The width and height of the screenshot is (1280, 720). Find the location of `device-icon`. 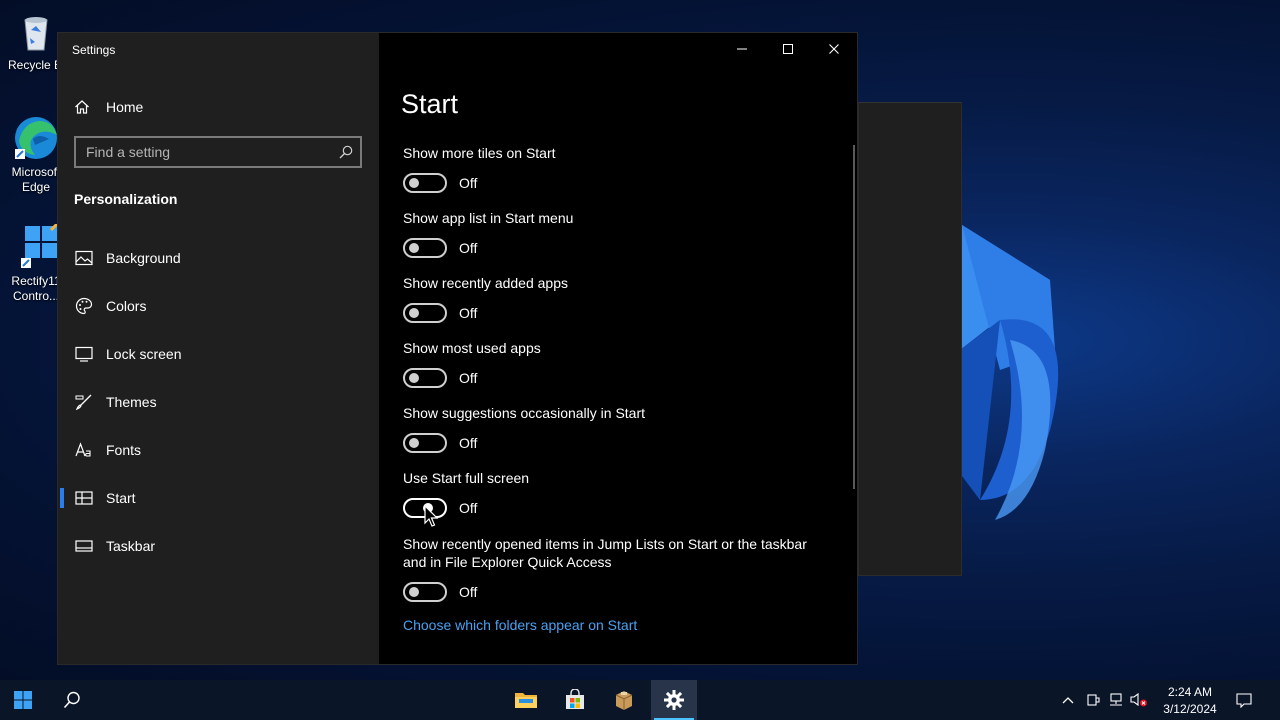

device-icon is located at coordinates (1093, 700).